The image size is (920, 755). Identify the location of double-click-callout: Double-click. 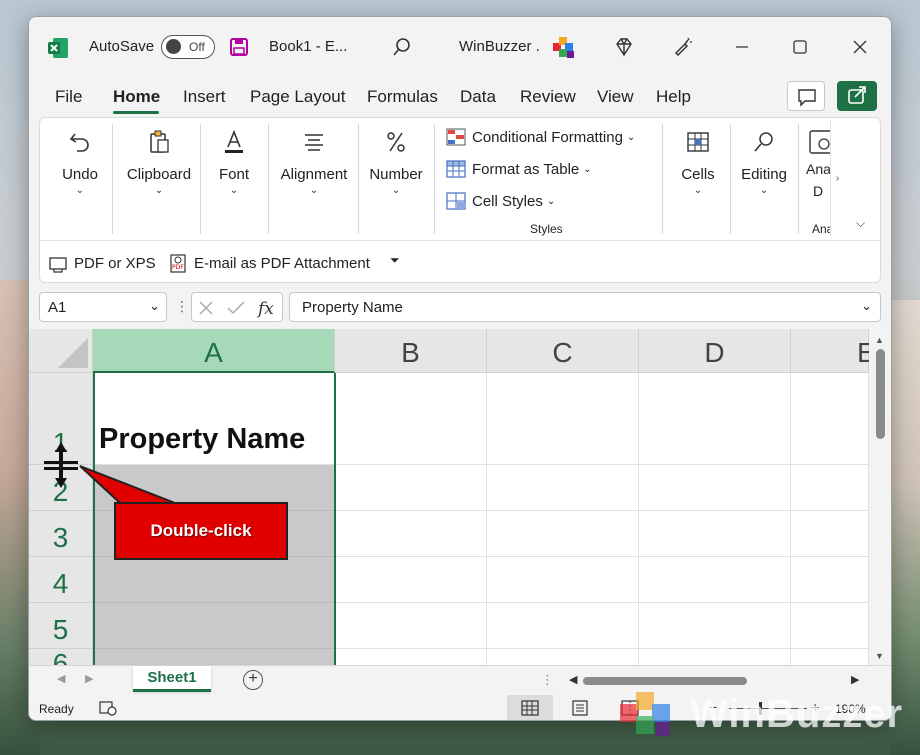
(201, 531).